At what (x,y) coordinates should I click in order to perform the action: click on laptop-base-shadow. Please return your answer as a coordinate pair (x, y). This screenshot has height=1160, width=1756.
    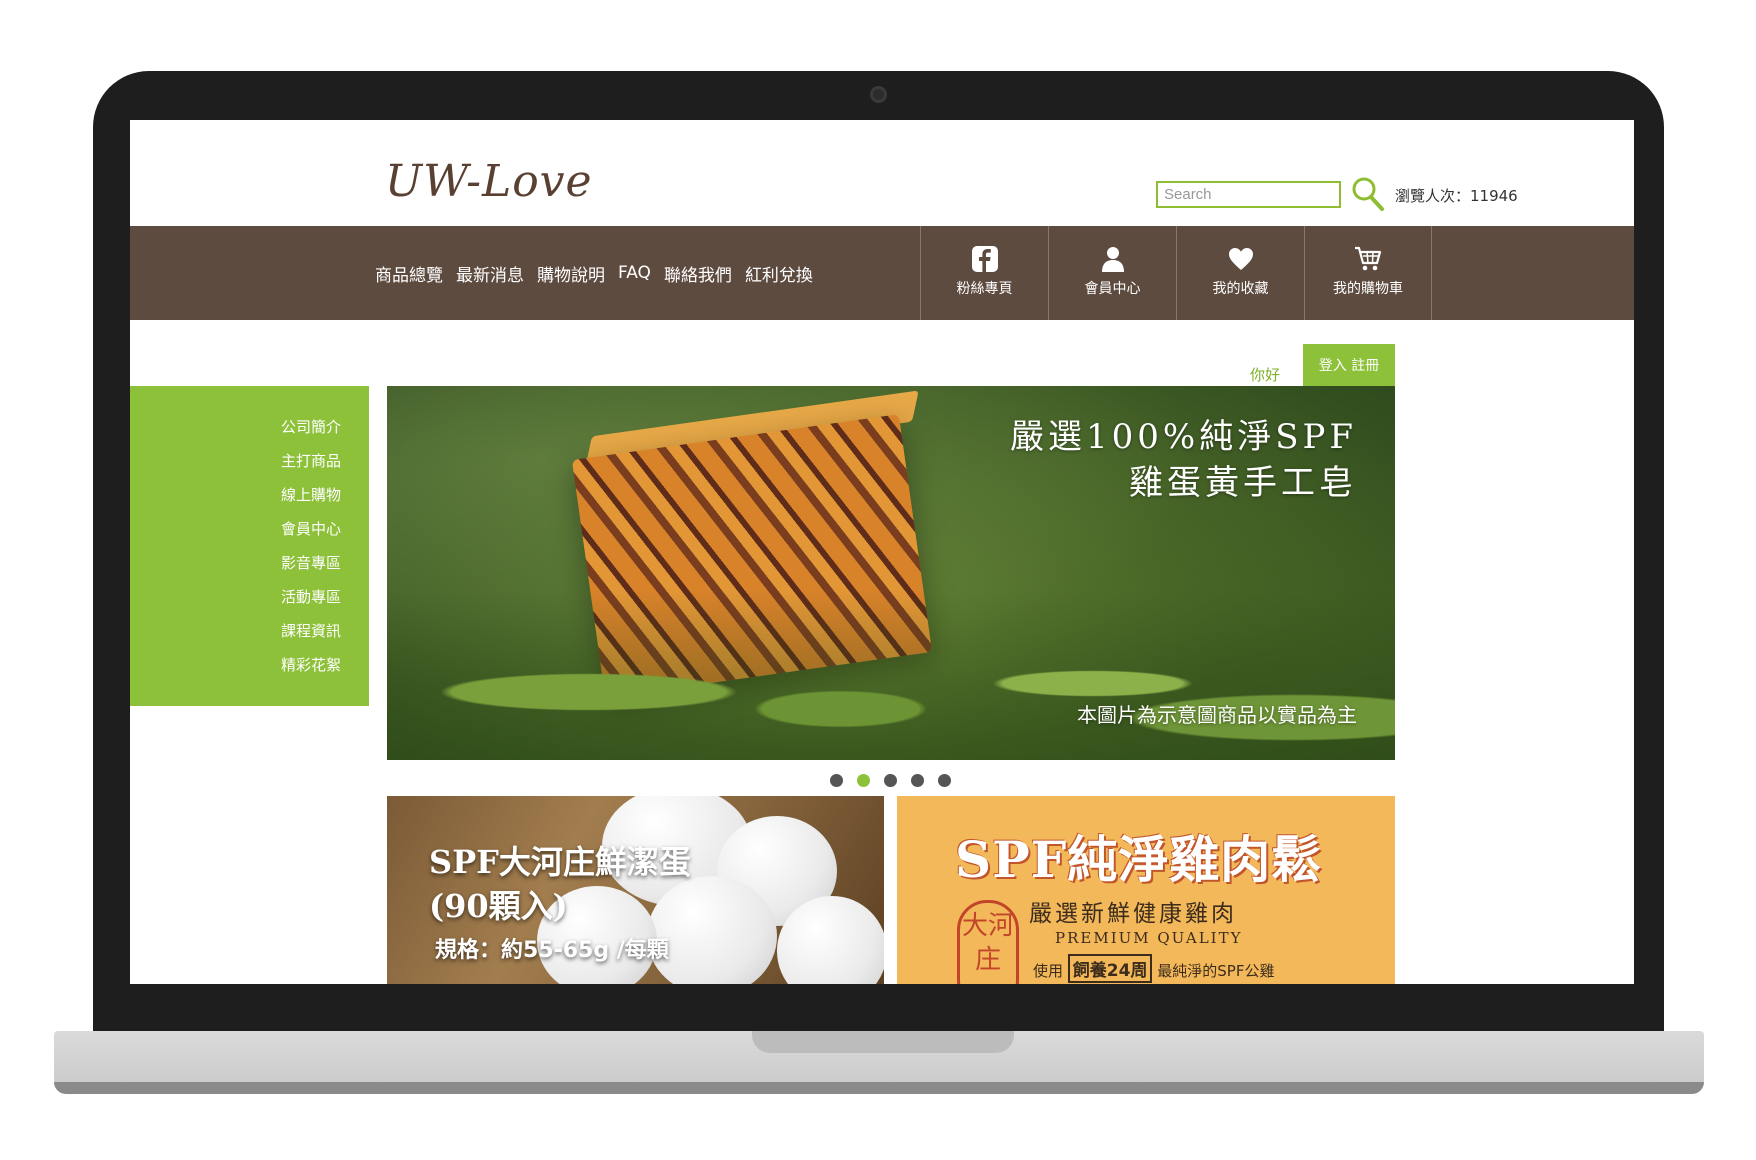
    Looking at the image, I should click on (879, 1088).